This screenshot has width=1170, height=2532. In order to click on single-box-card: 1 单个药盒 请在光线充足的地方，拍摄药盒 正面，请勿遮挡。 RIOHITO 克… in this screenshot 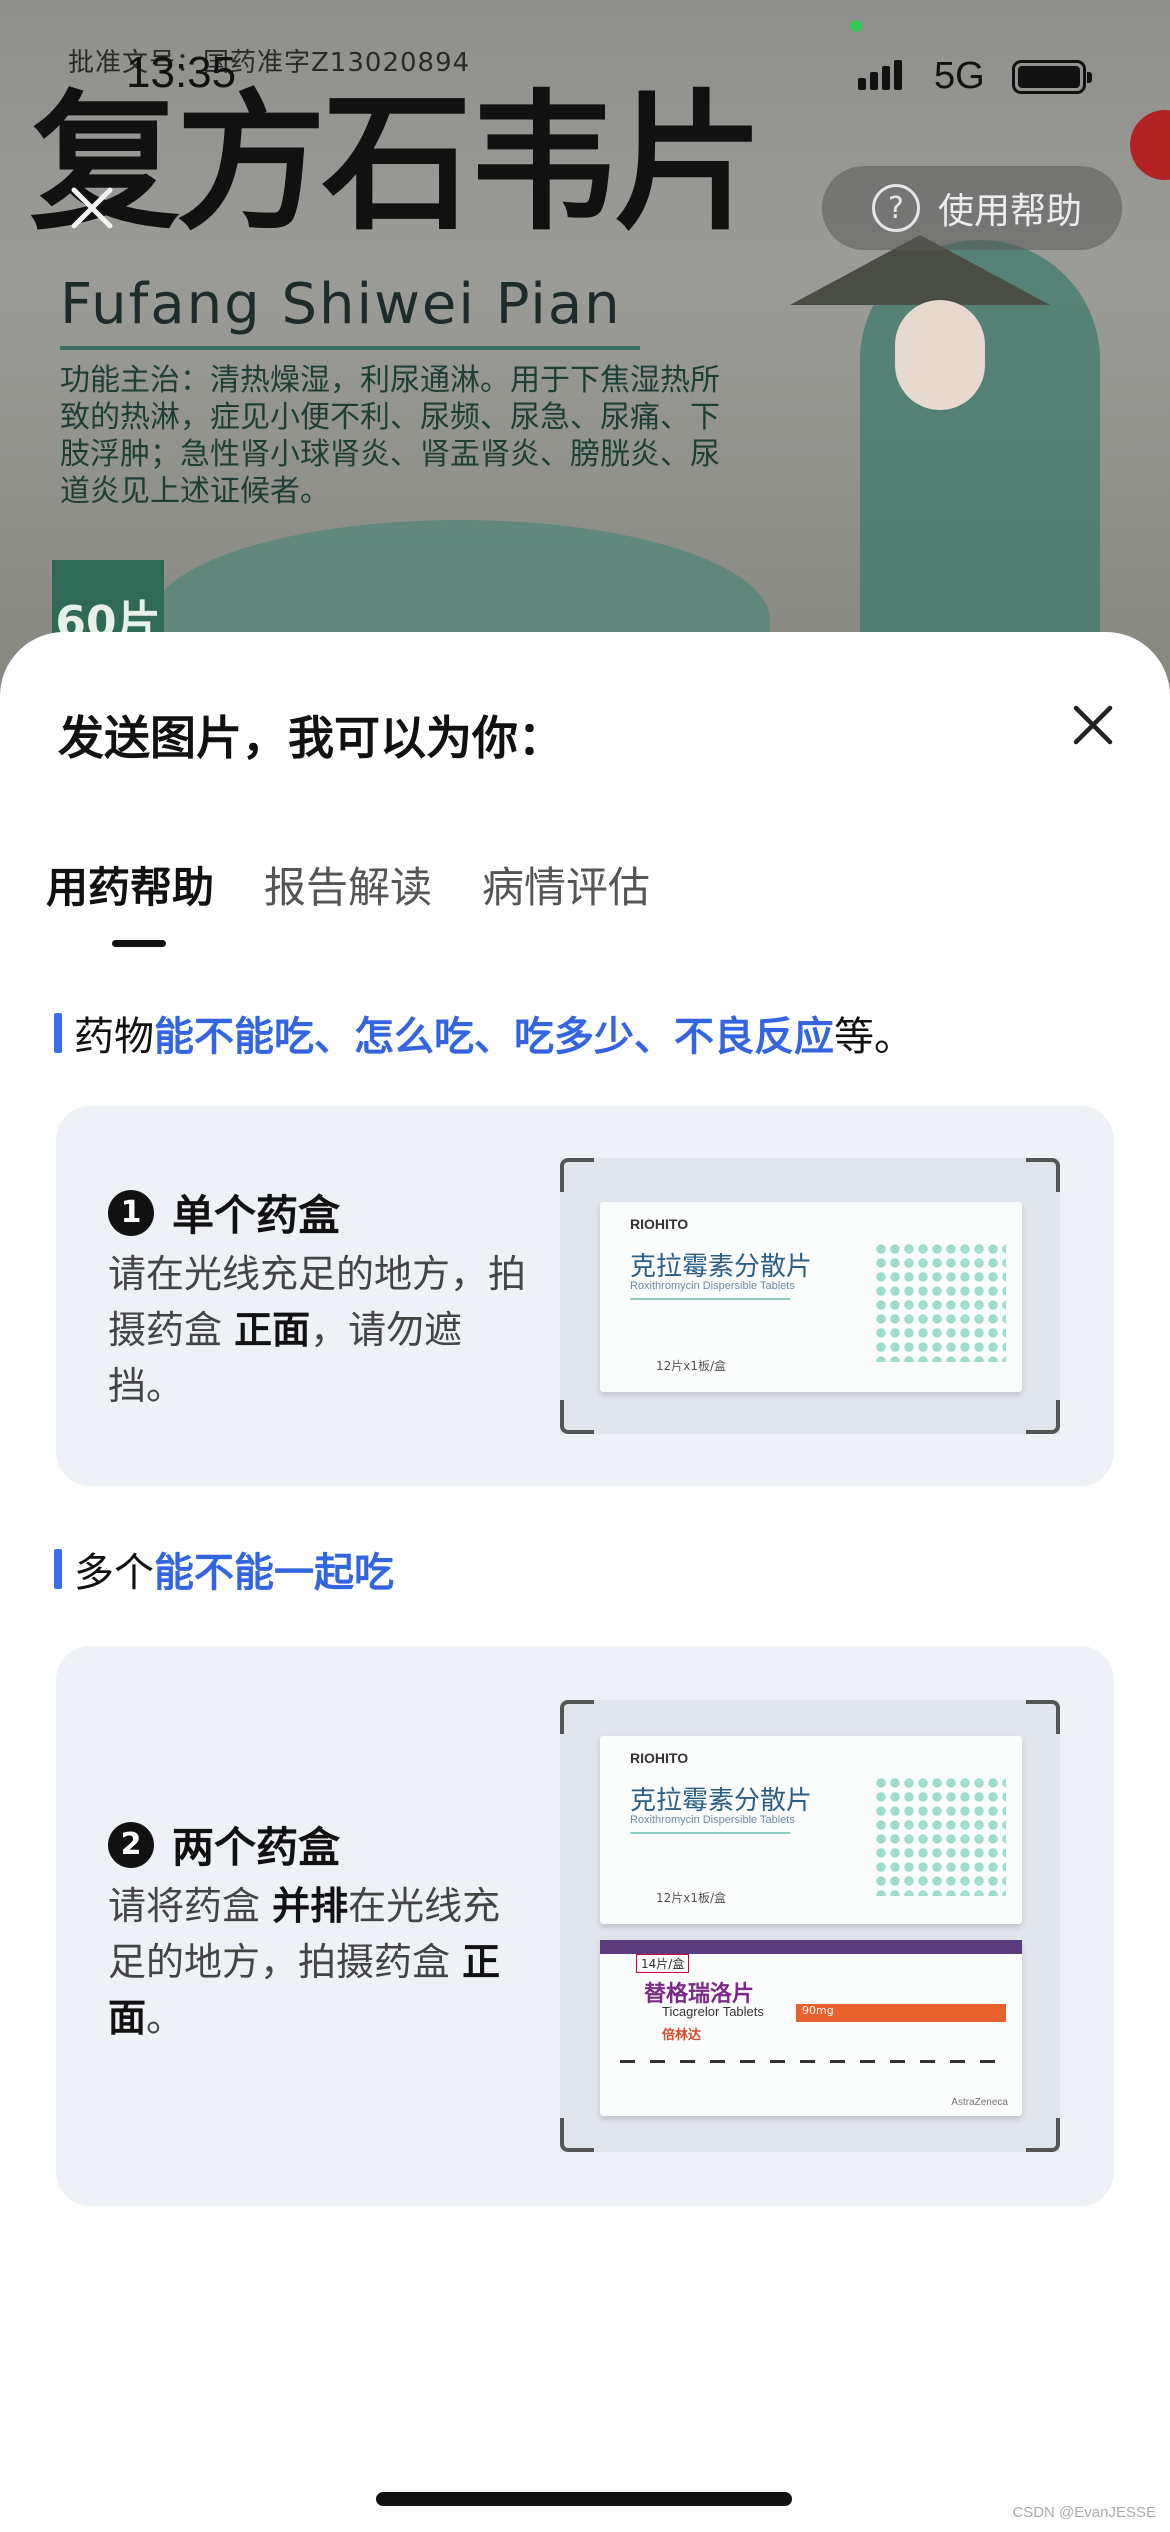, I will do `click(585, 1296)`.